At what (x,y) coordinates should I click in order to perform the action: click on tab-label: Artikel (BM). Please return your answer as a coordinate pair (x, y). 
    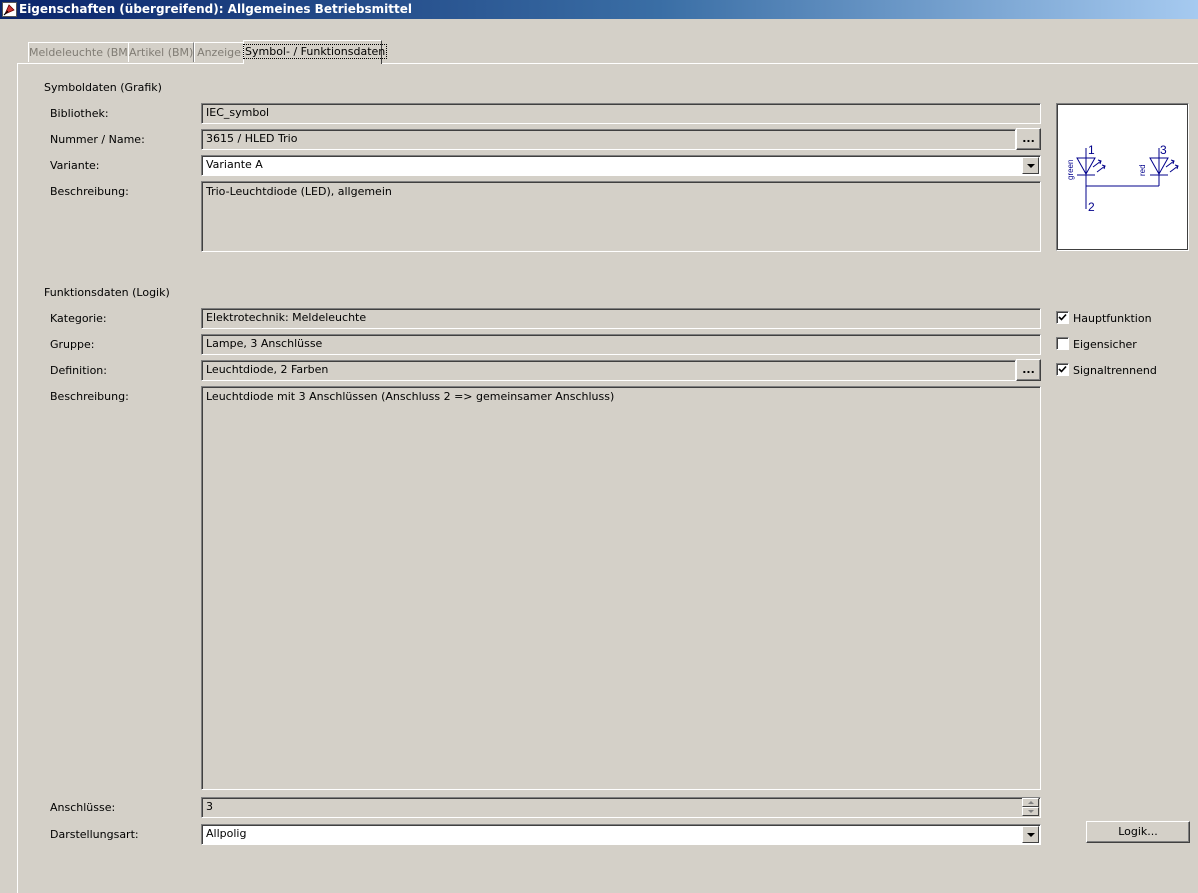
    Looking at the image, I should click on (161, 52).